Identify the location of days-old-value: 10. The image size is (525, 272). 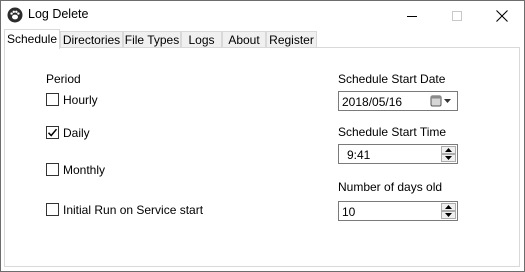
(349, 212).